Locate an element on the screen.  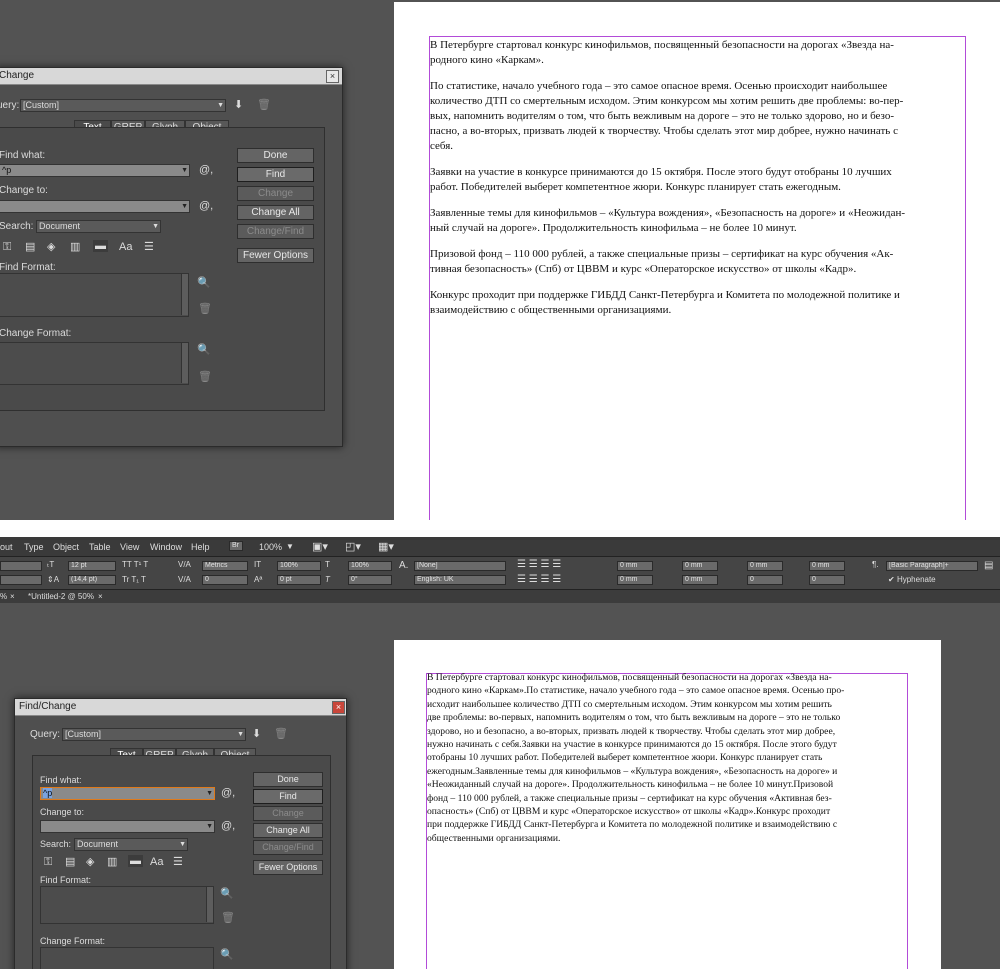
character-style-field: [None] is located at coordinates (460, 566).